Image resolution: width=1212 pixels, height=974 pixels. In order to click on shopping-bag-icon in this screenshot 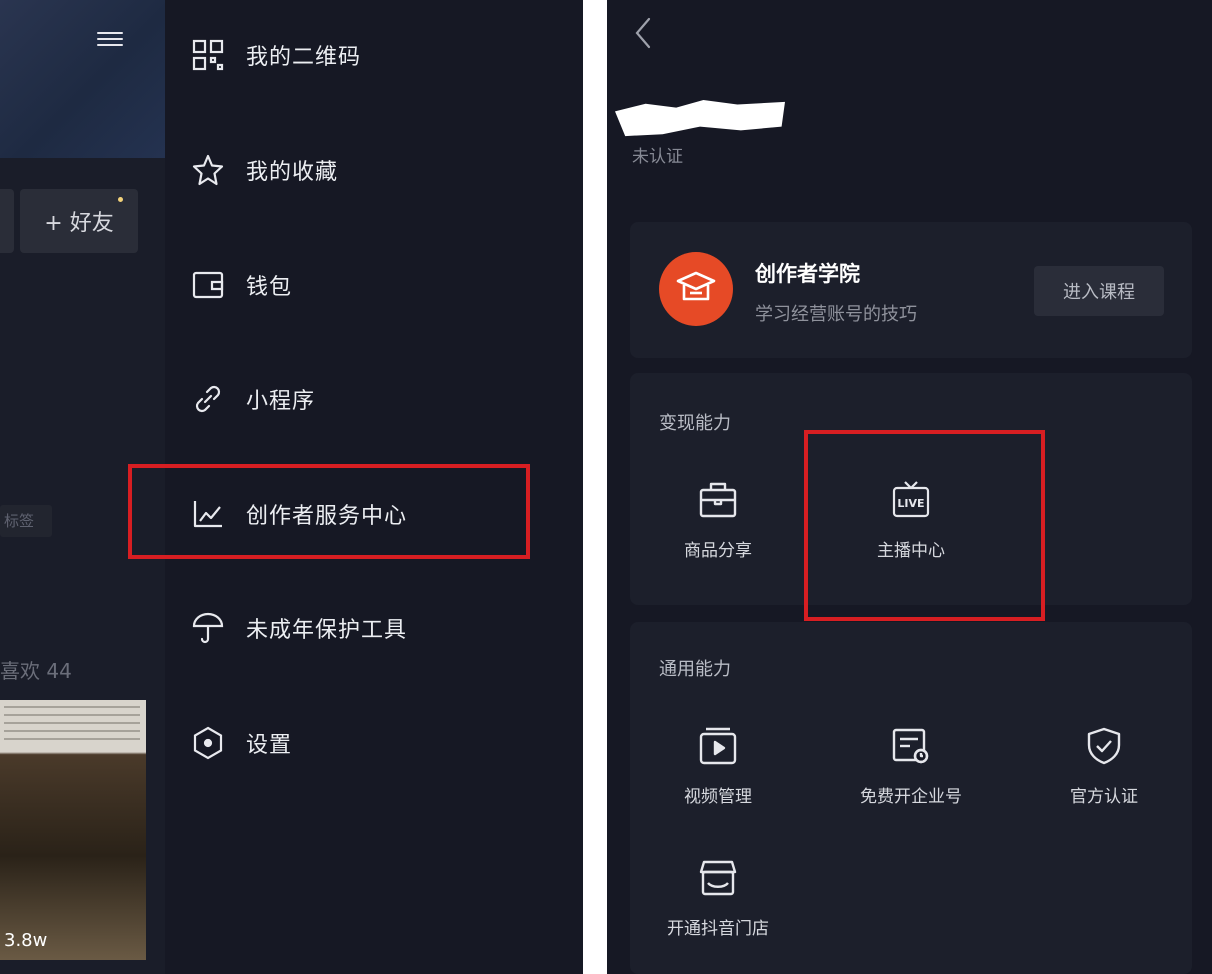, I will do `click(718, 500)`.